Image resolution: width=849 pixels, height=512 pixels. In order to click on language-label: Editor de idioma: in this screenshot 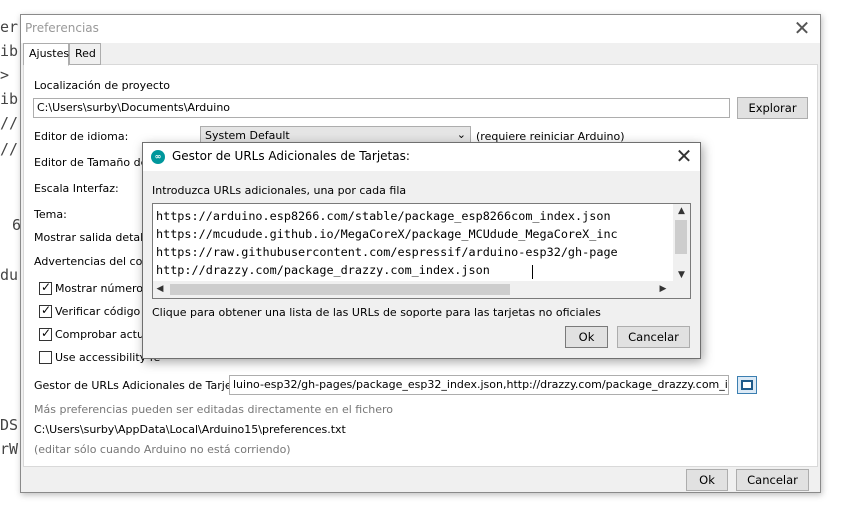, I will do `click(81, 136)`.